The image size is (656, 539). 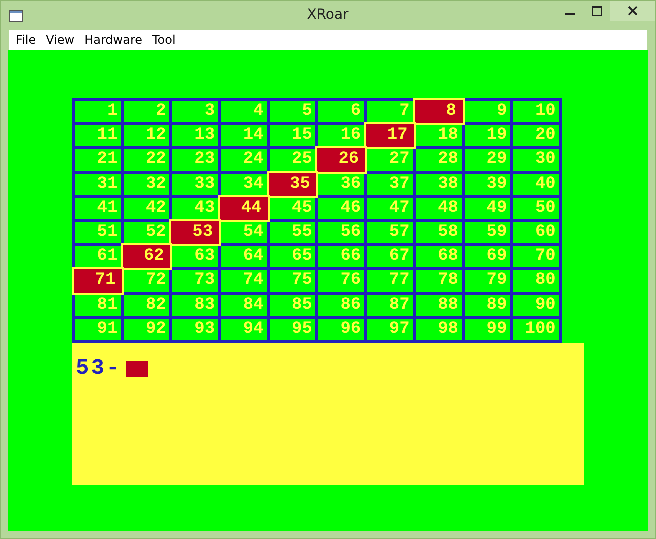 What do you see at coordinates (98, 184) in the screenshot?
I see `grid-cell: 31` at bounding box center [98, 184].